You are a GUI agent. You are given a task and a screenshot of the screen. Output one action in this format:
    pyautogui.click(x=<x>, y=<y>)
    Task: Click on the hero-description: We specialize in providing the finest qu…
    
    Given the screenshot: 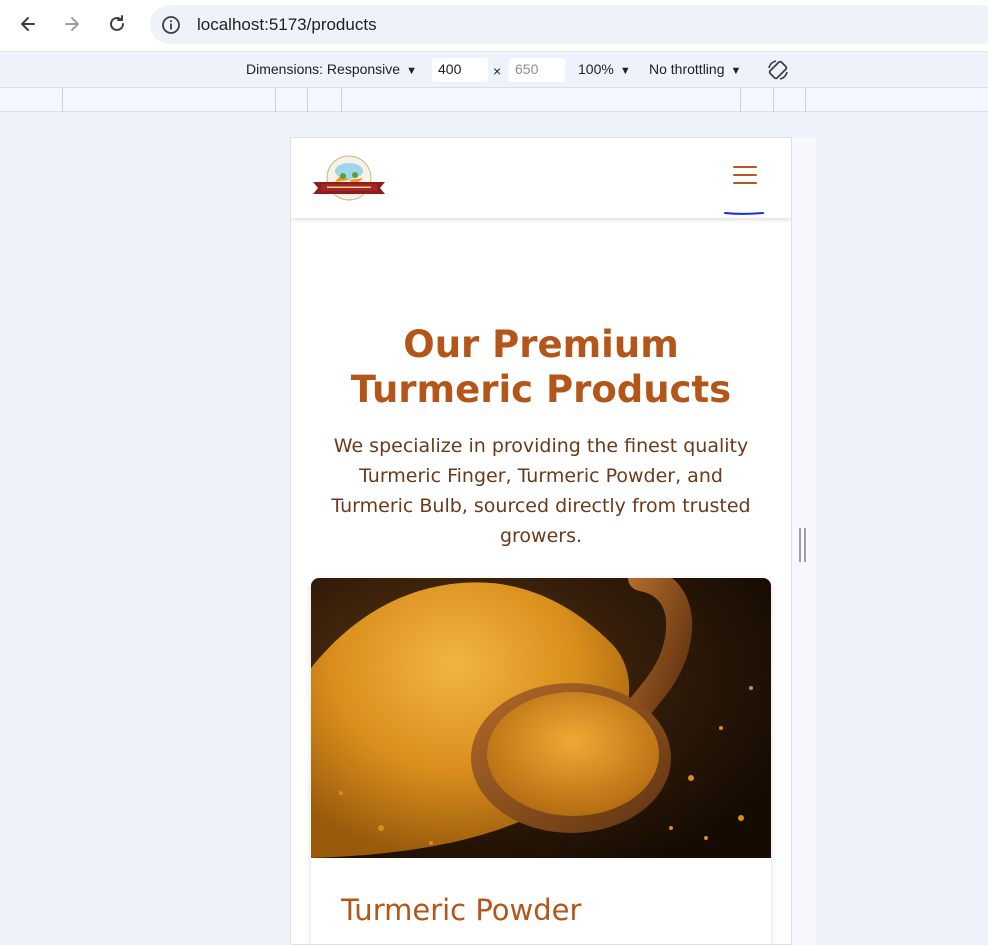 What is the action you would take?
    pyautogui.click(x=541, y=491)
    